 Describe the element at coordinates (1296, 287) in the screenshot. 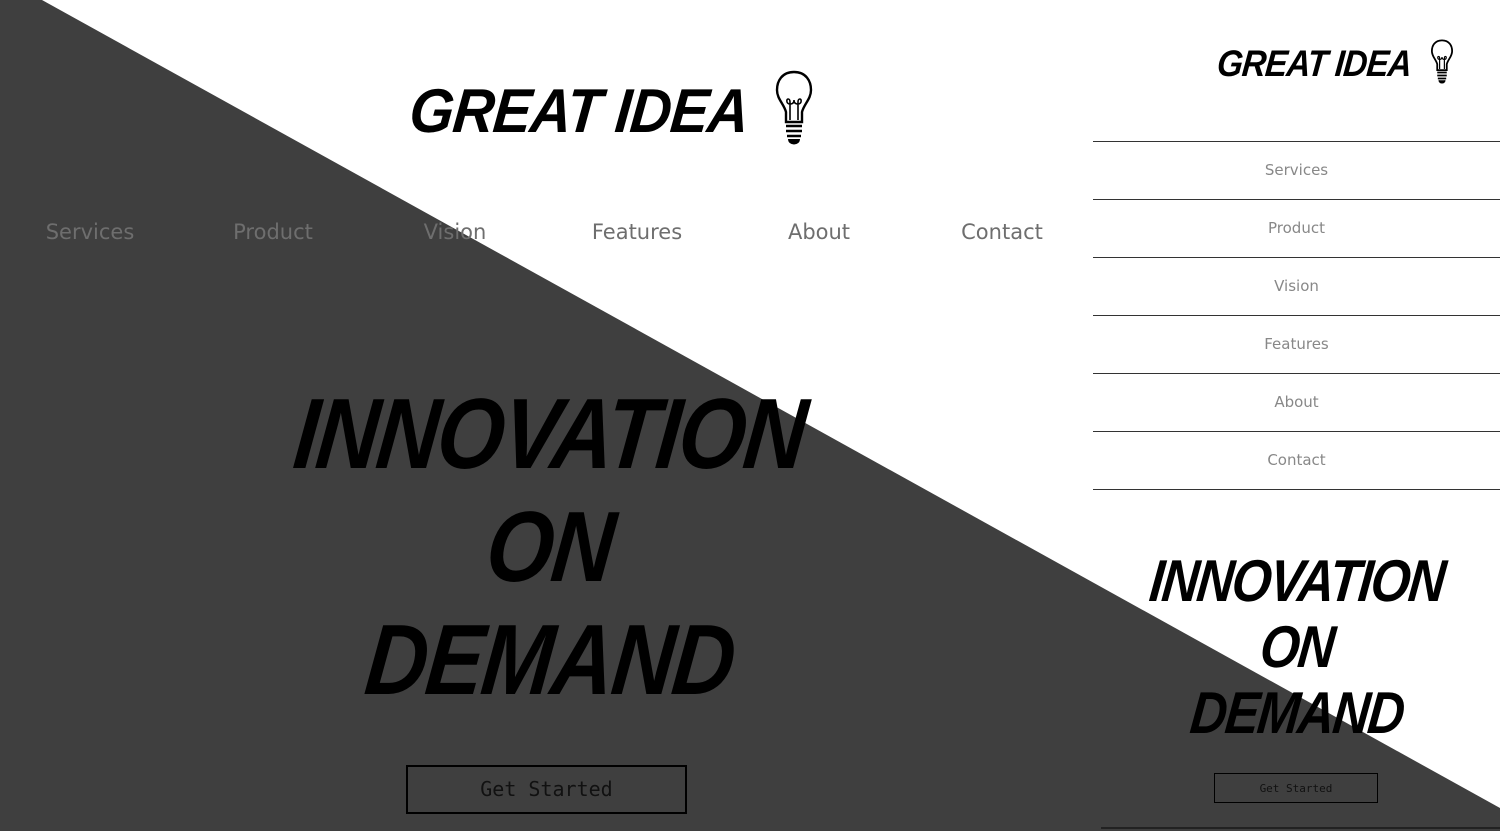

I see `mobile-nav-item-vision: Vision` at that location.